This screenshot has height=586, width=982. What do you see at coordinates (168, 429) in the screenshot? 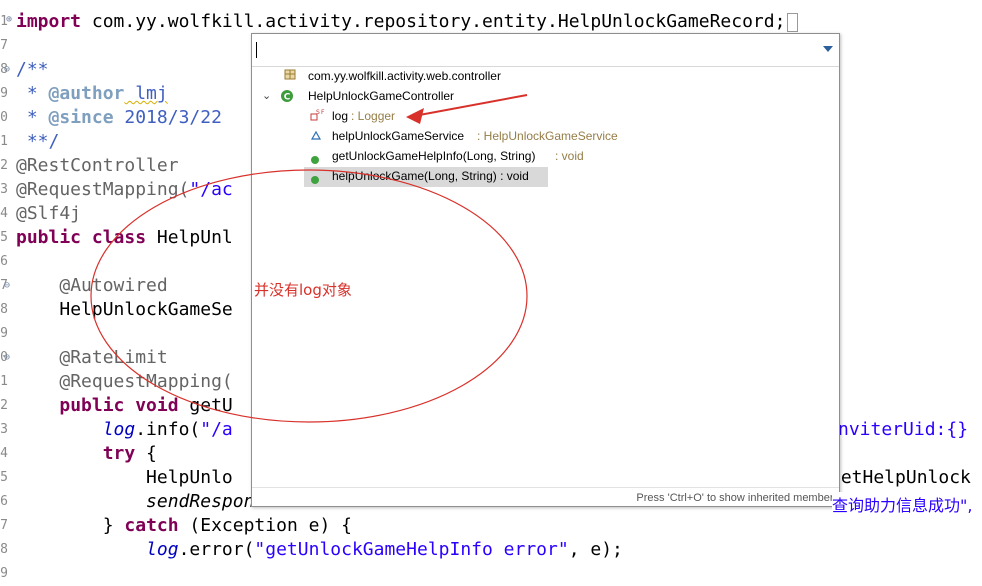
I see `method-call: .info(` at bounding box center [168, 429].